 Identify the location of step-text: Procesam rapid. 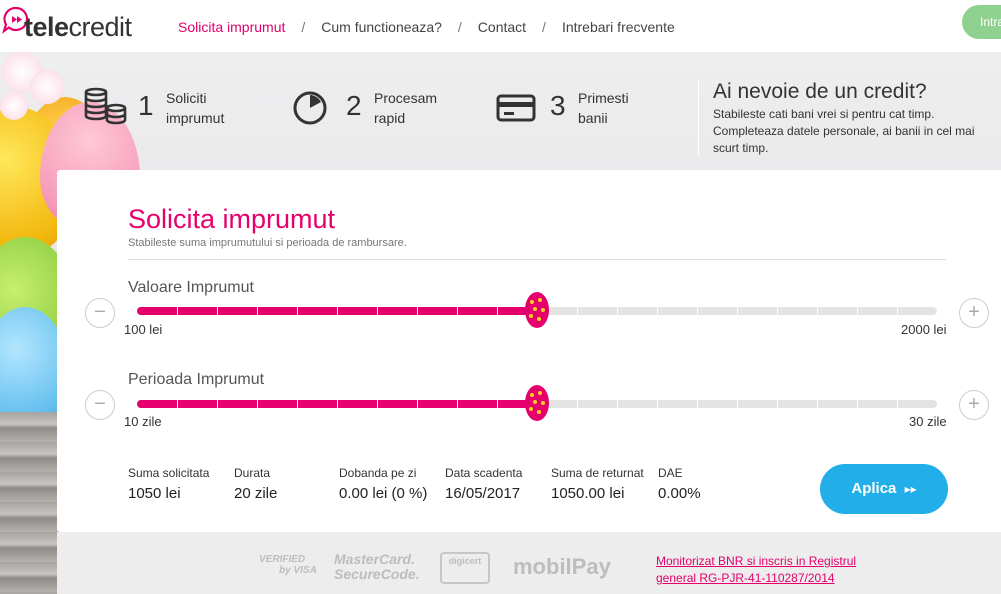
(419, 108).